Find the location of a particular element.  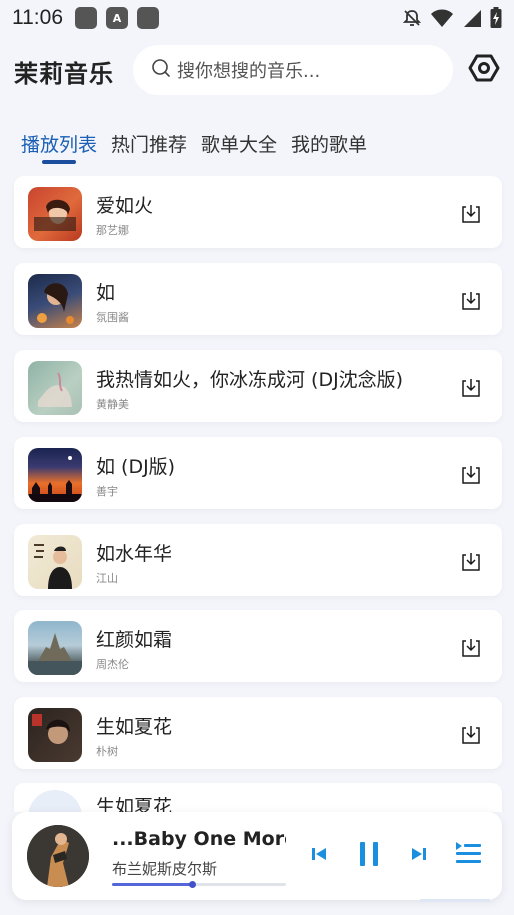

song-artist: 周杰伦 is located at coordinates (112, 664).